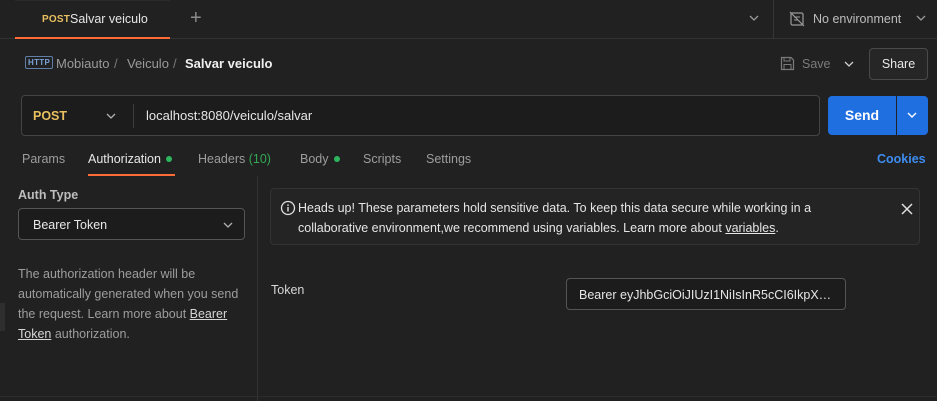  What do you see at coordinates (382, 159) in the screenshot?
I see `tab-scripts: Scripts` at bounding box center [382, 159].